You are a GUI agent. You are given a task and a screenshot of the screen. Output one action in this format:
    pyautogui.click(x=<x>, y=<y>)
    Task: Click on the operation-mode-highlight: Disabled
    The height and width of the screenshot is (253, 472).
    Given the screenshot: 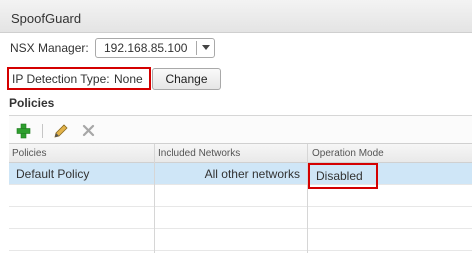 What is the action you would take?
    pyautogui.click(x=343, y=176)
    